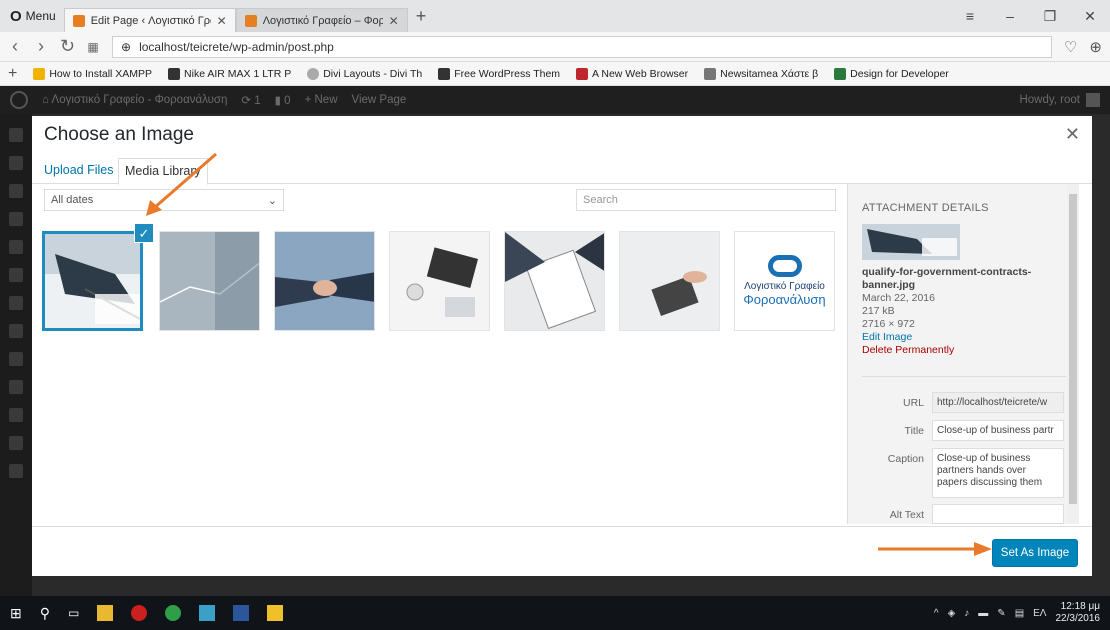 The height and width of the screenshot is (630, 1110). I want to click on logo-text-line1: Λογιστικό Γραφείο, so click(784, 286).